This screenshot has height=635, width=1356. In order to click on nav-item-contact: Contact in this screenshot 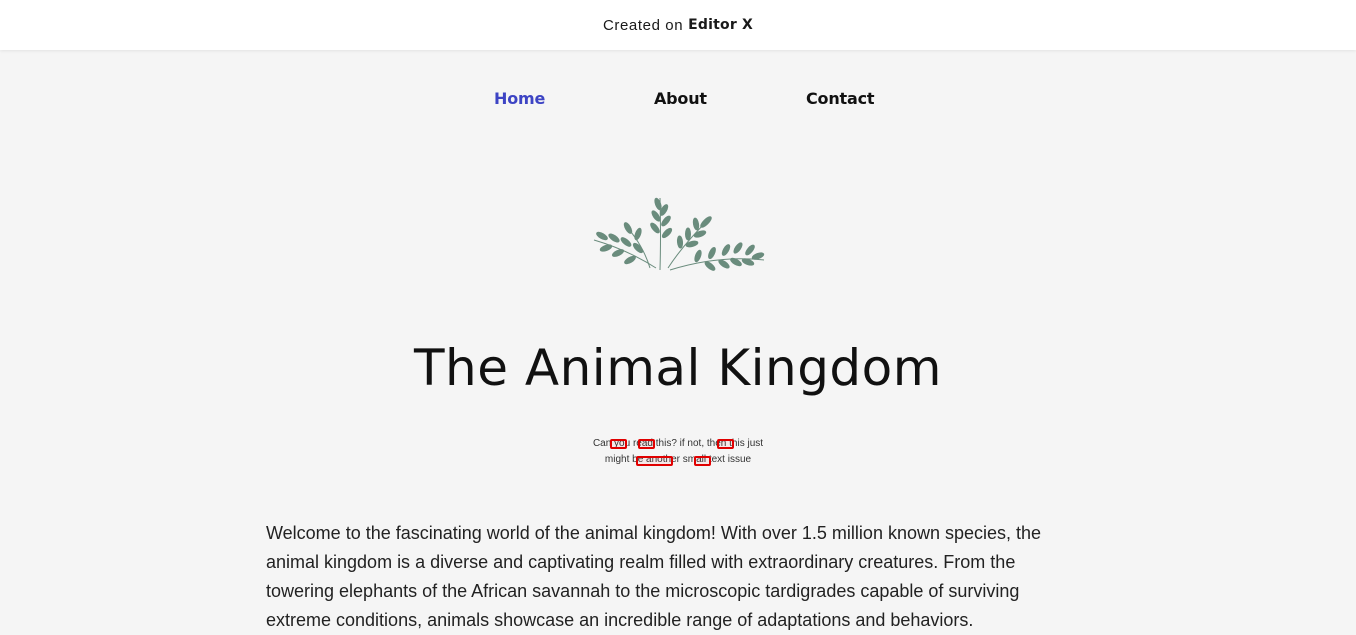, I will do `click(840, 99)`.